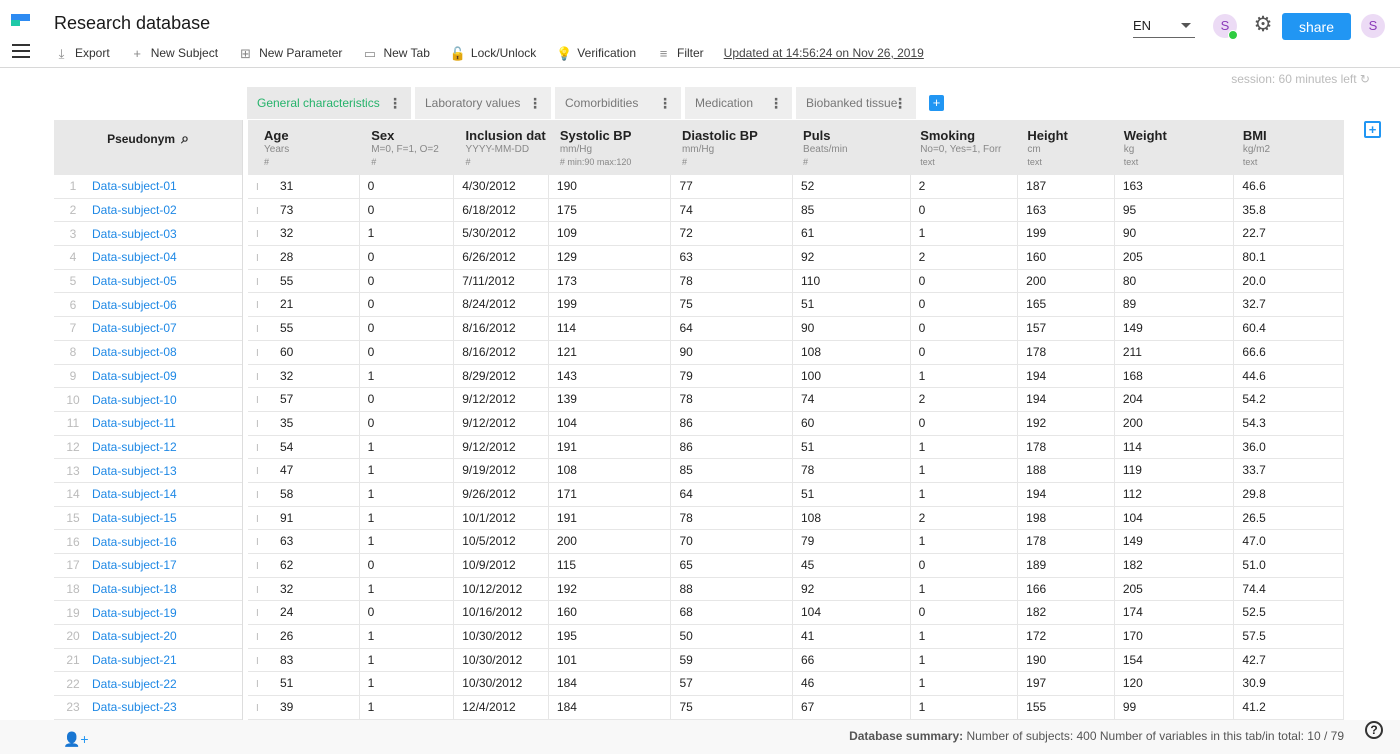  Describe the element at coordinates (501, 684) in the screenshot. I see `table-cell: 10/30/2012` at that location.